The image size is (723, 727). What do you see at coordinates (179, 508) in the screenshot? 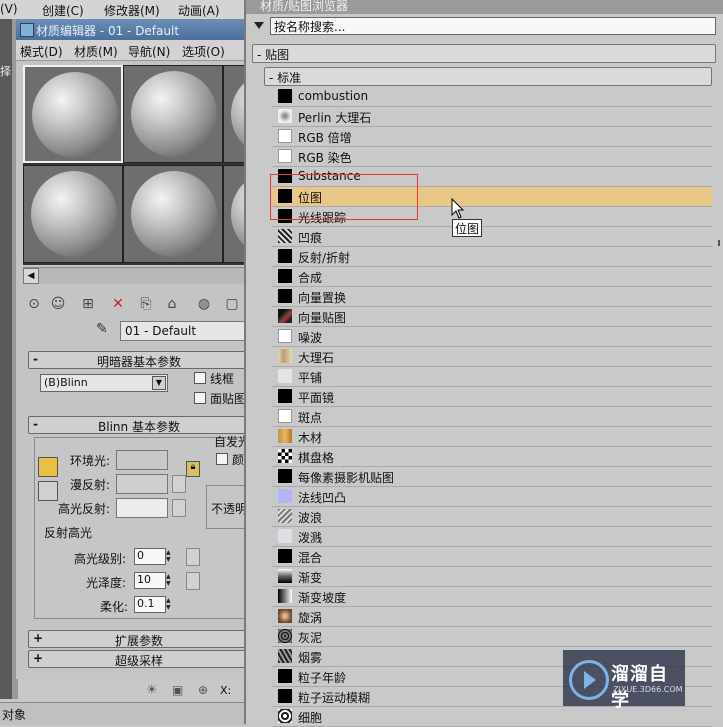
I see `specular-map-button` at bounding box center [179, 508].